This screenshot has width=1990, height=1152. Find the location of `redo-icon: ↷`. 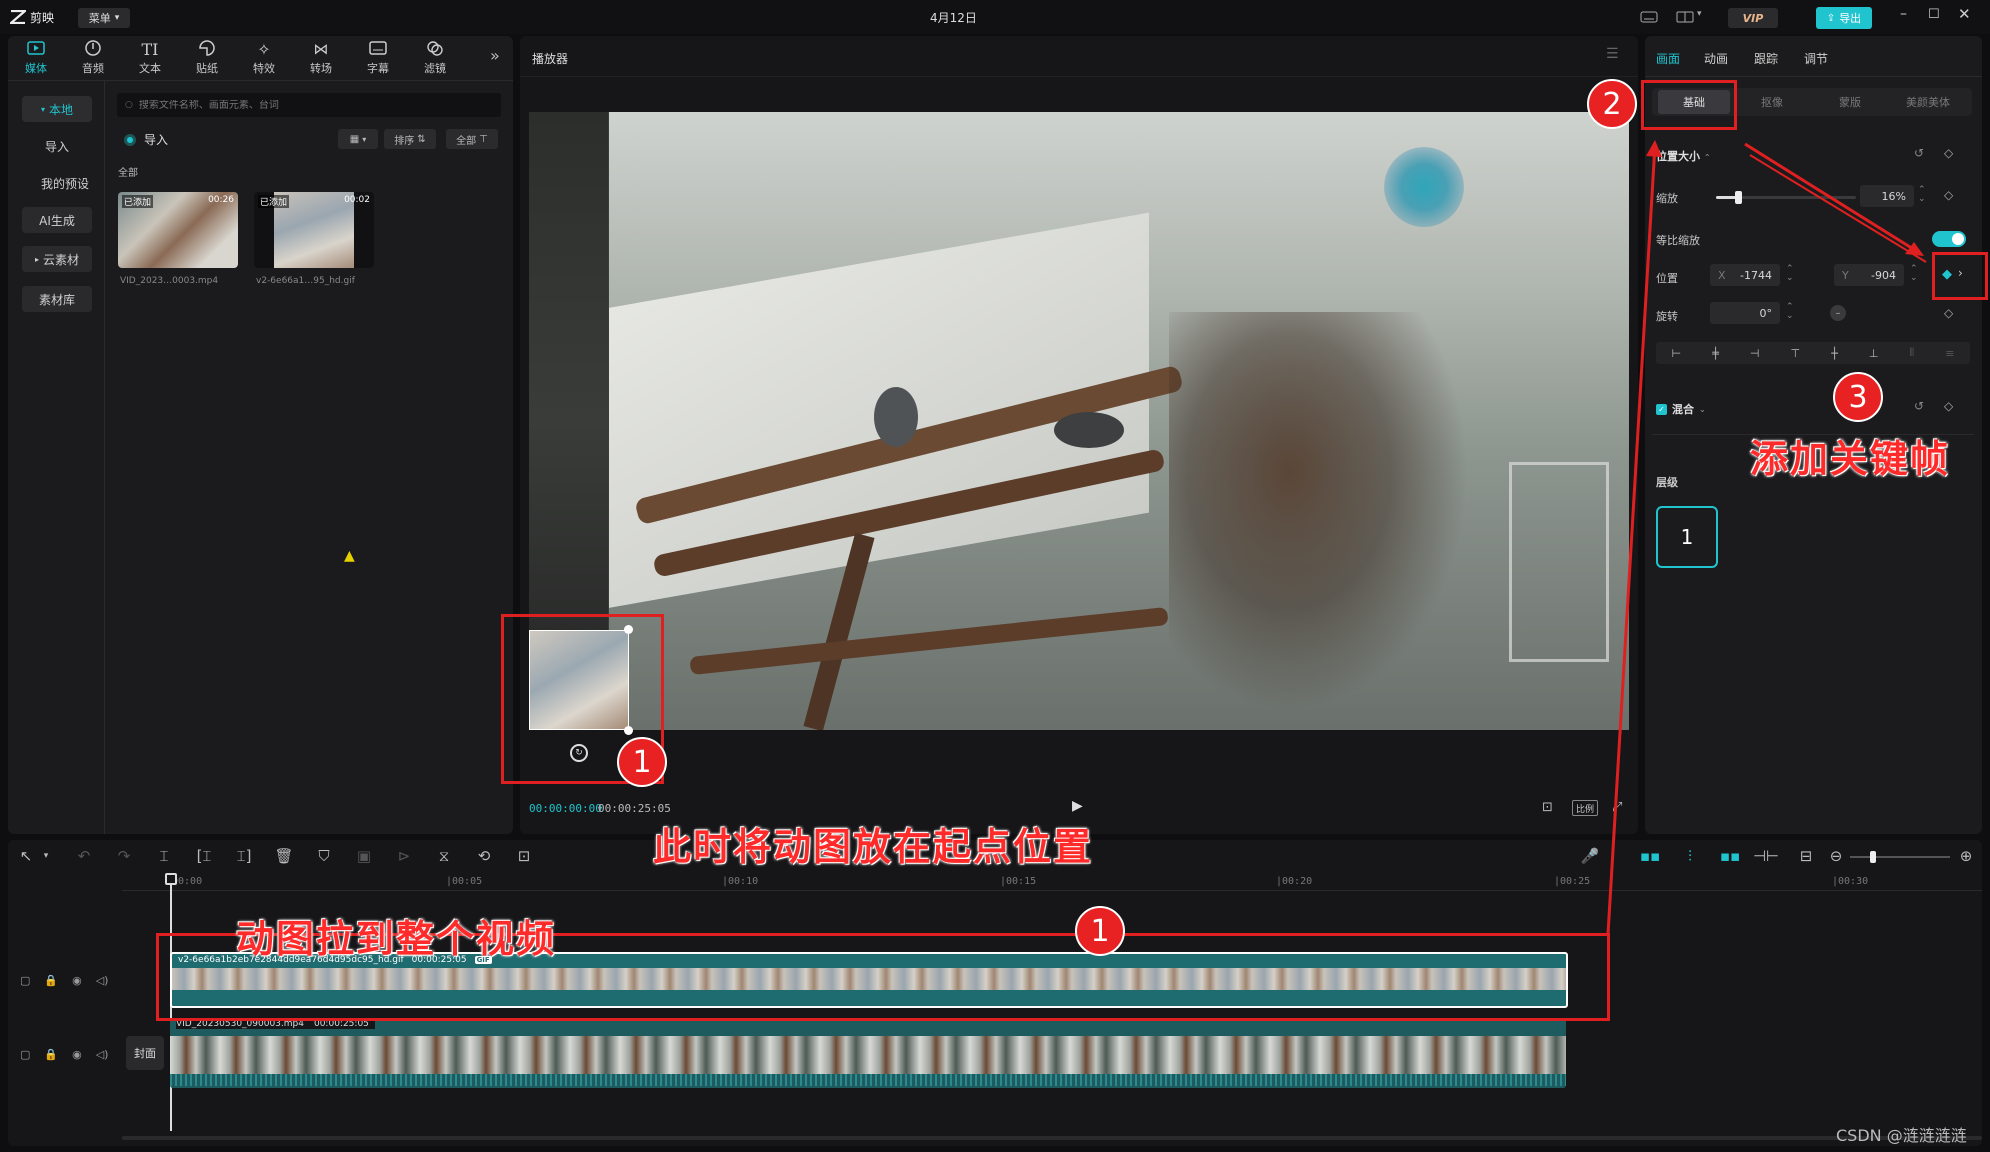

redo-icon: ↷ is located at coordinates (124, 856).